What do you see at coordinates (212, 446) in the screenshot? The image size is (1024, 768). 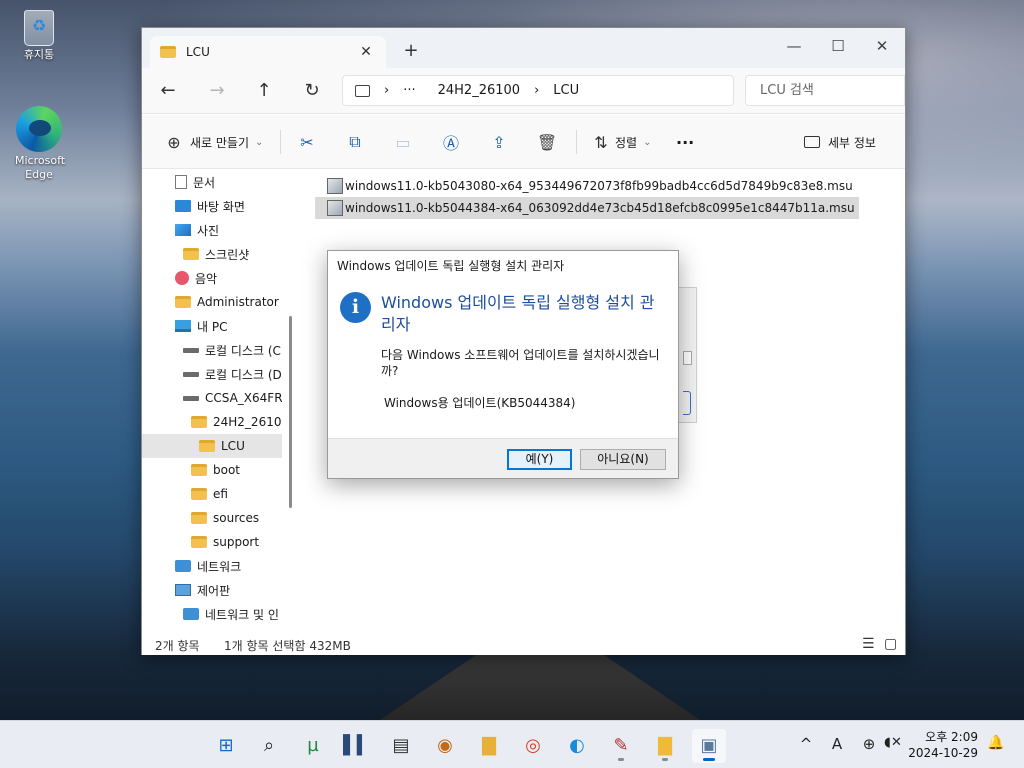 I see `sidebar-item: LCU` at bounding box center [212, 446].